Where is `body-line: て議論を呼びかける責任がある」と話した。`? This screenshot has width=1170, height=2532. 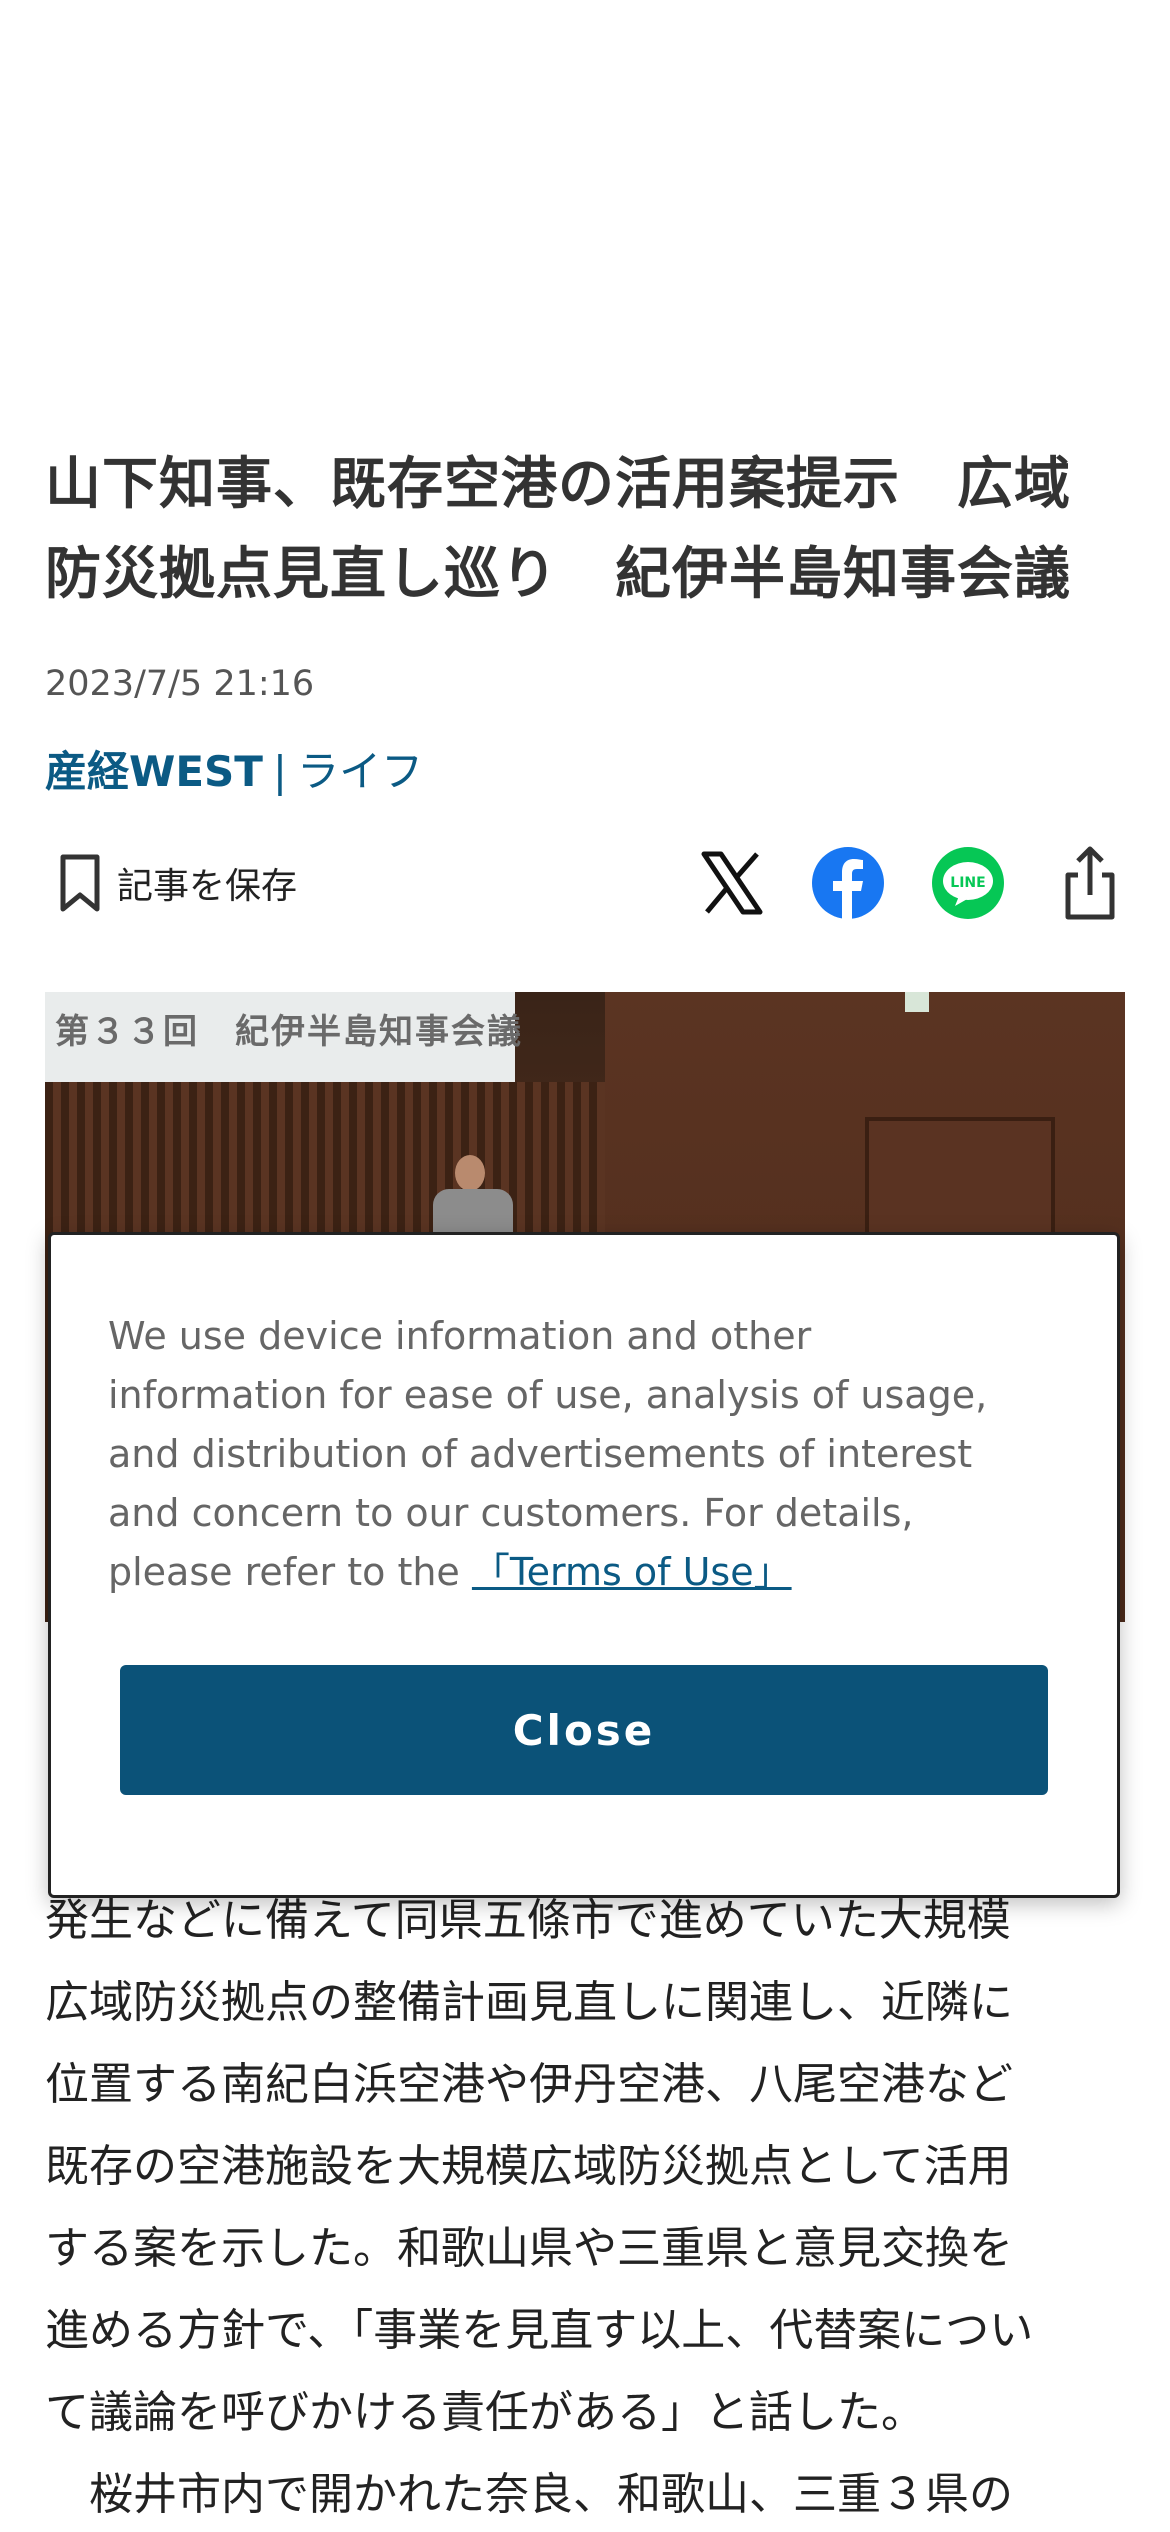
body-line: て議論を呼びかける責任がある」と話した。 is located at coordinates (485, 2412).